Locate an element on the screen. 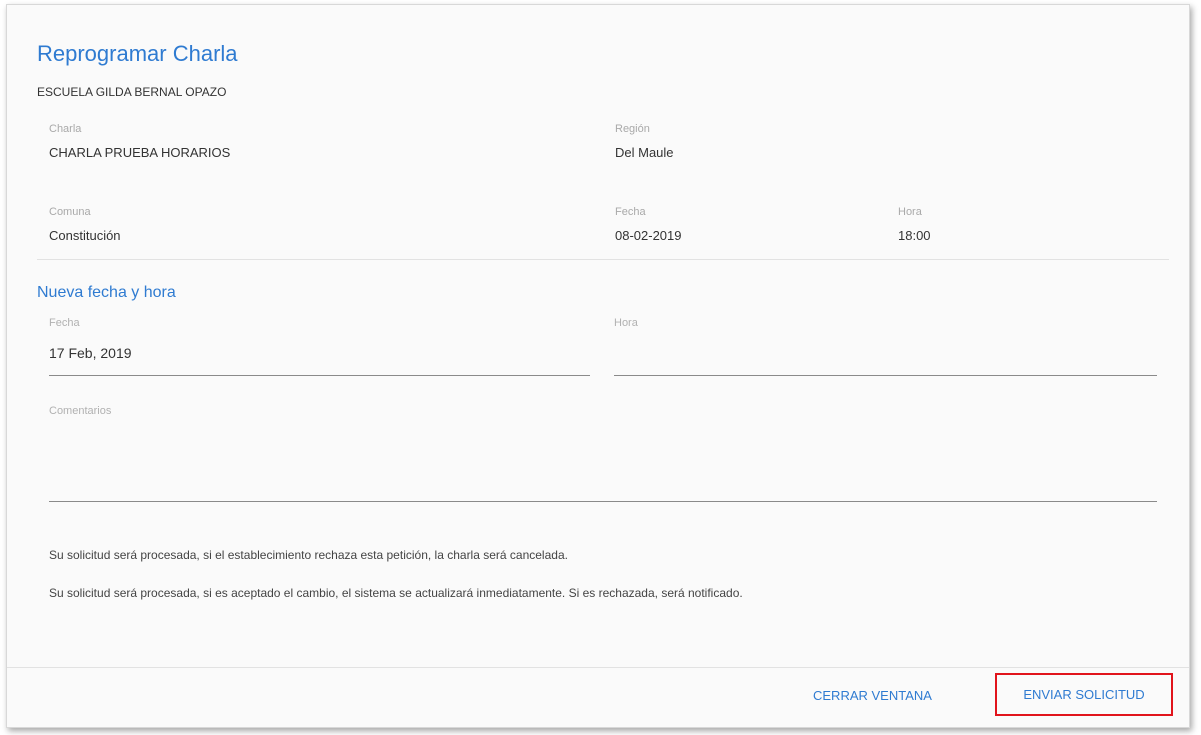  new-time-label: Hora is located at coordinates (626, 323).